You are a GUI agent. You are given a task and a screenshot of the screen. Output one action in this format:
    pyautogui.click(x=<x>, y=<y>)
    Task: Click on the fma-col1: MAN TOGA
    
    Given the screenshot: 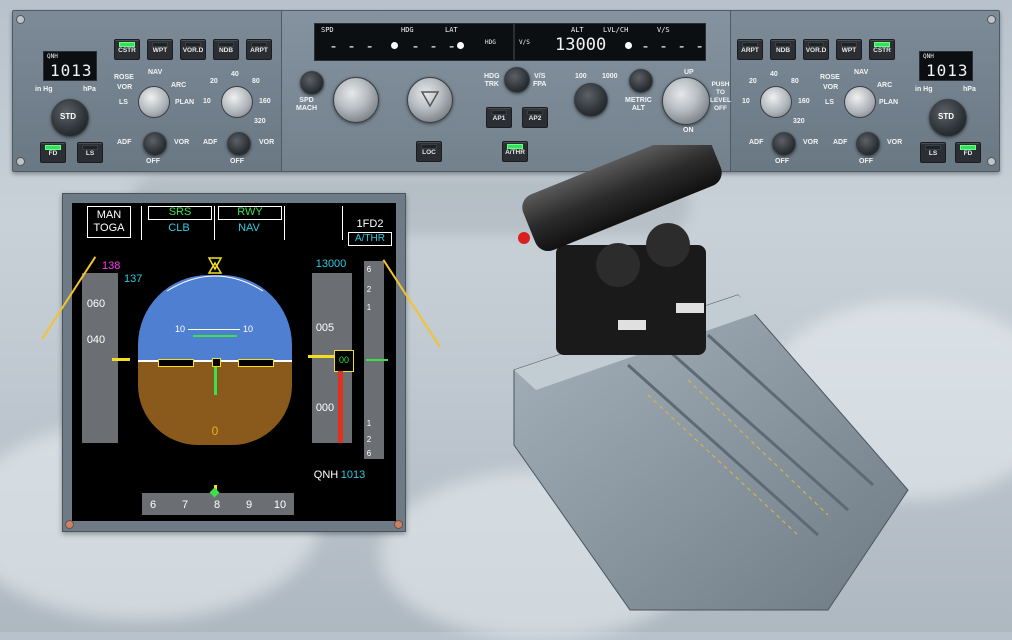 What is the action you would take?
    pyautogui.click(x=109, y=222)
    